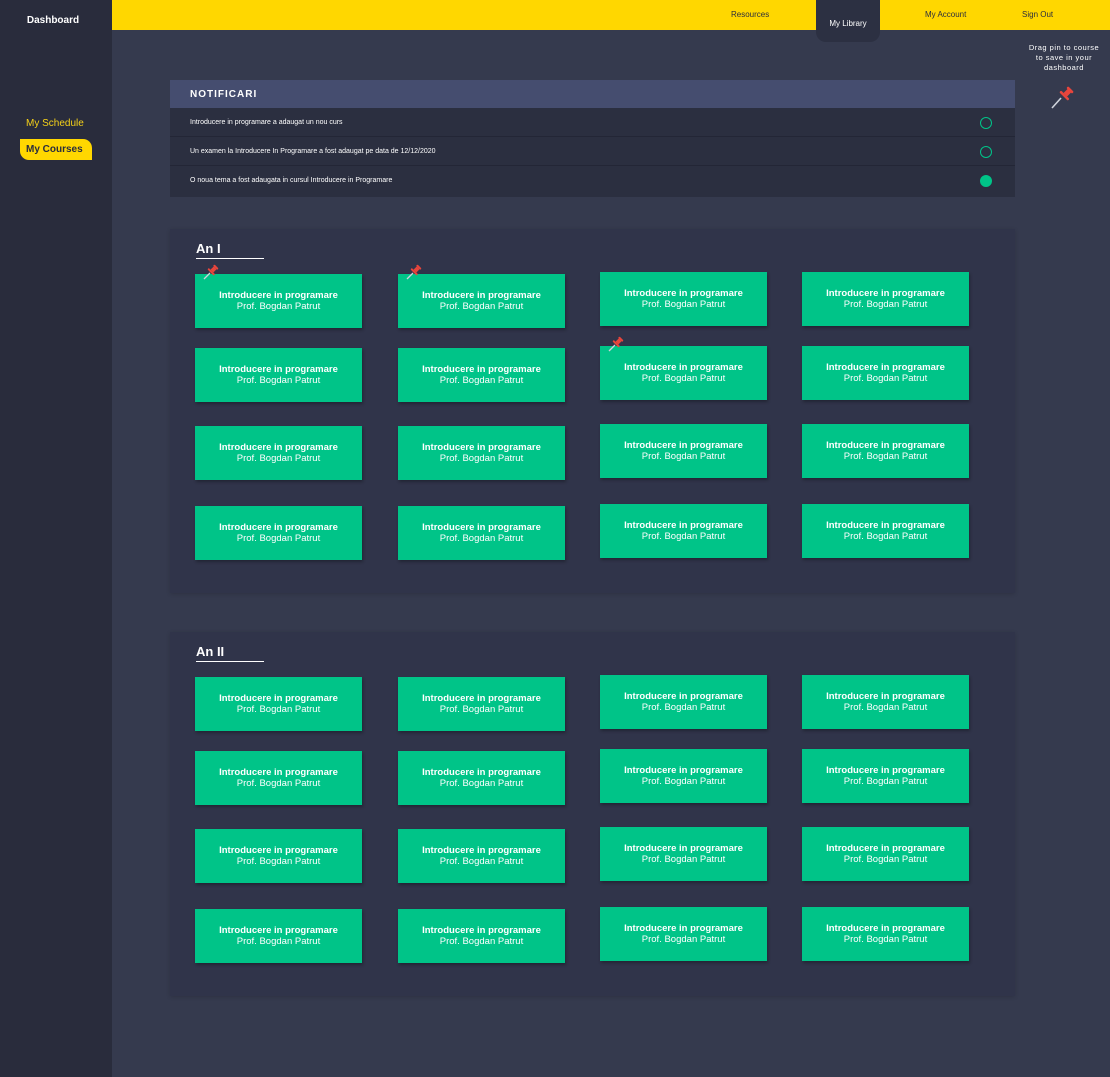 This screenshot has height=1077, width=1110. What do you see at coordinates (1037, 14) in the screenshot?
I see `nav-sign-out: Sign Out` at bounding box center [1037, 14].